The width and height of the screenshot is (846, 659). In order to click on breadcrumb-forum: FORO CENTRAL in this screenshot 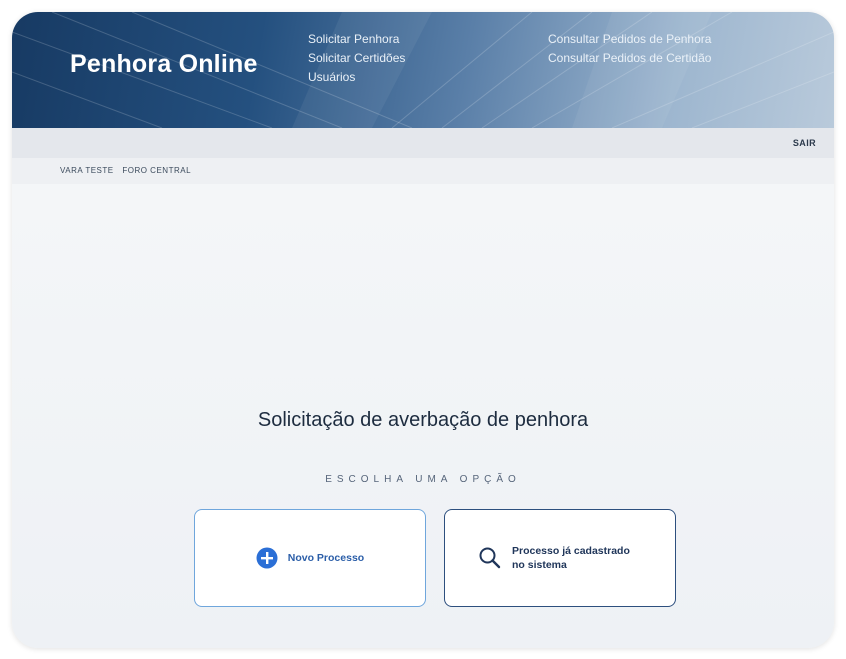, I will do `click(157, 170)`.